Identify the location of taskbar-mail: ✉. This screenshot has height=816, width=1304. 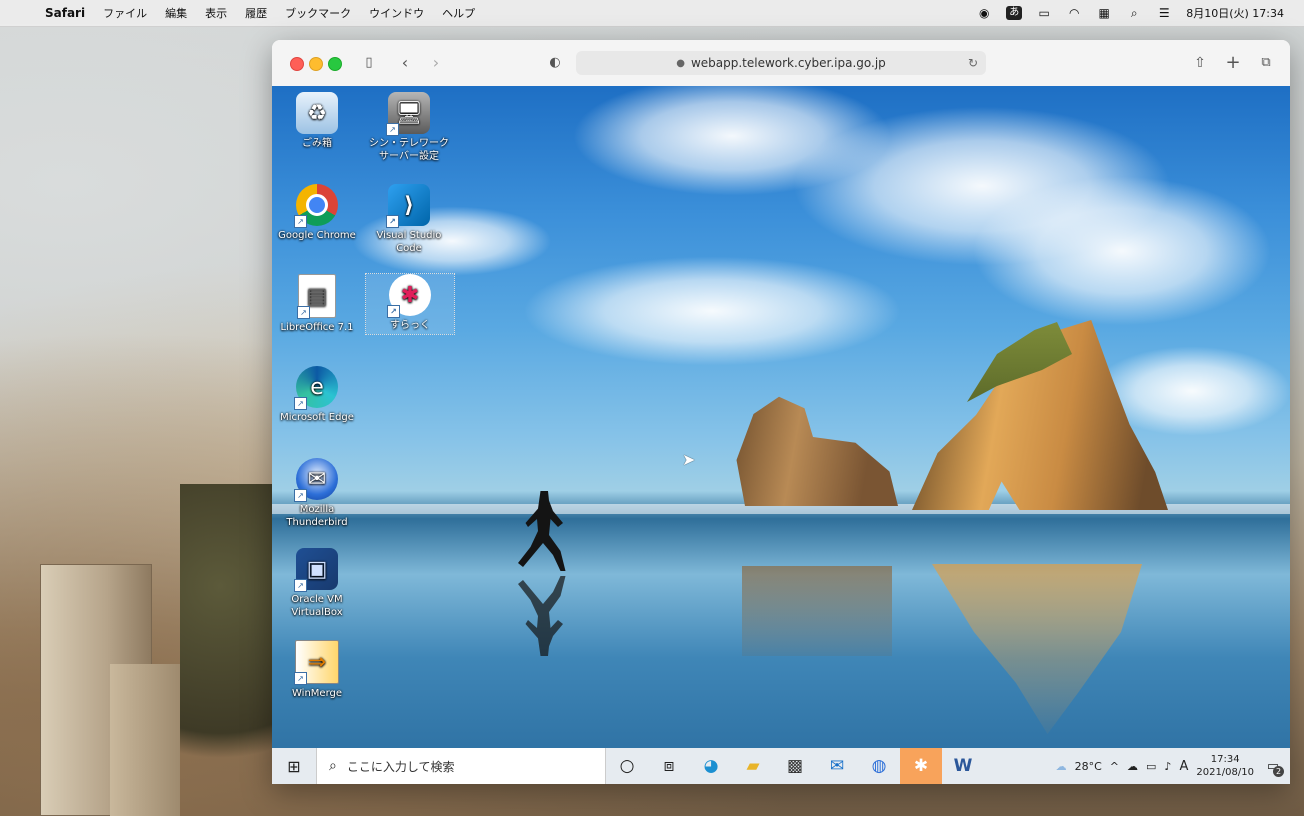
(837, 766).